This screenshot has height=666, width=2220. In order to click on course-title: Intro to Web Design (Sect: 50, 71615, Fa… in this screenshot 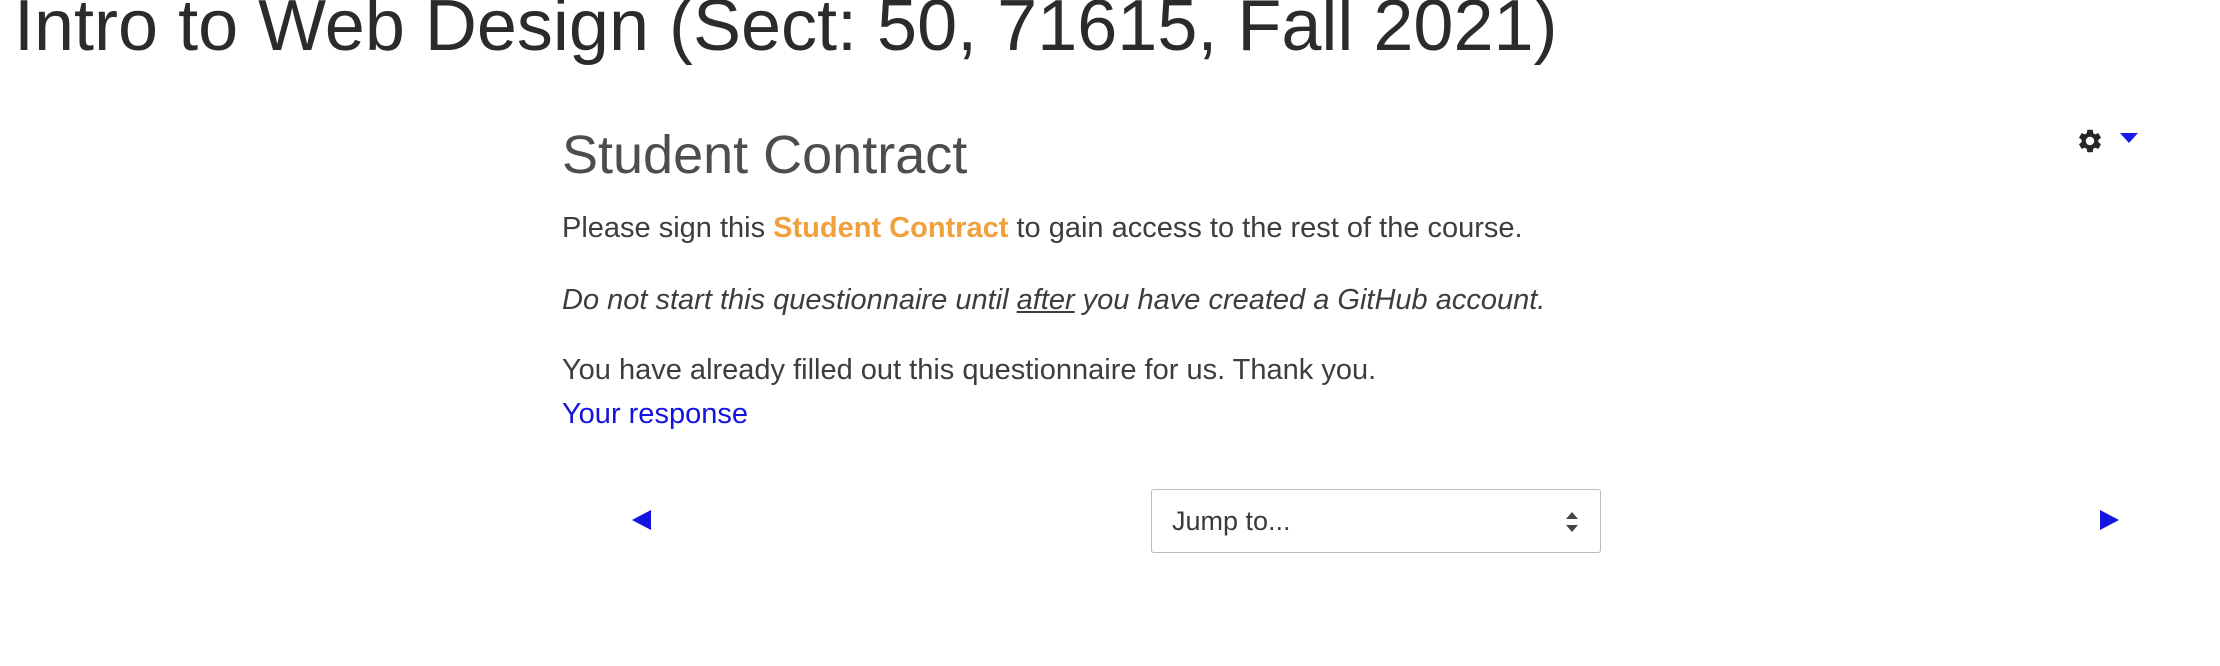, I will do `click(786, 33)`.